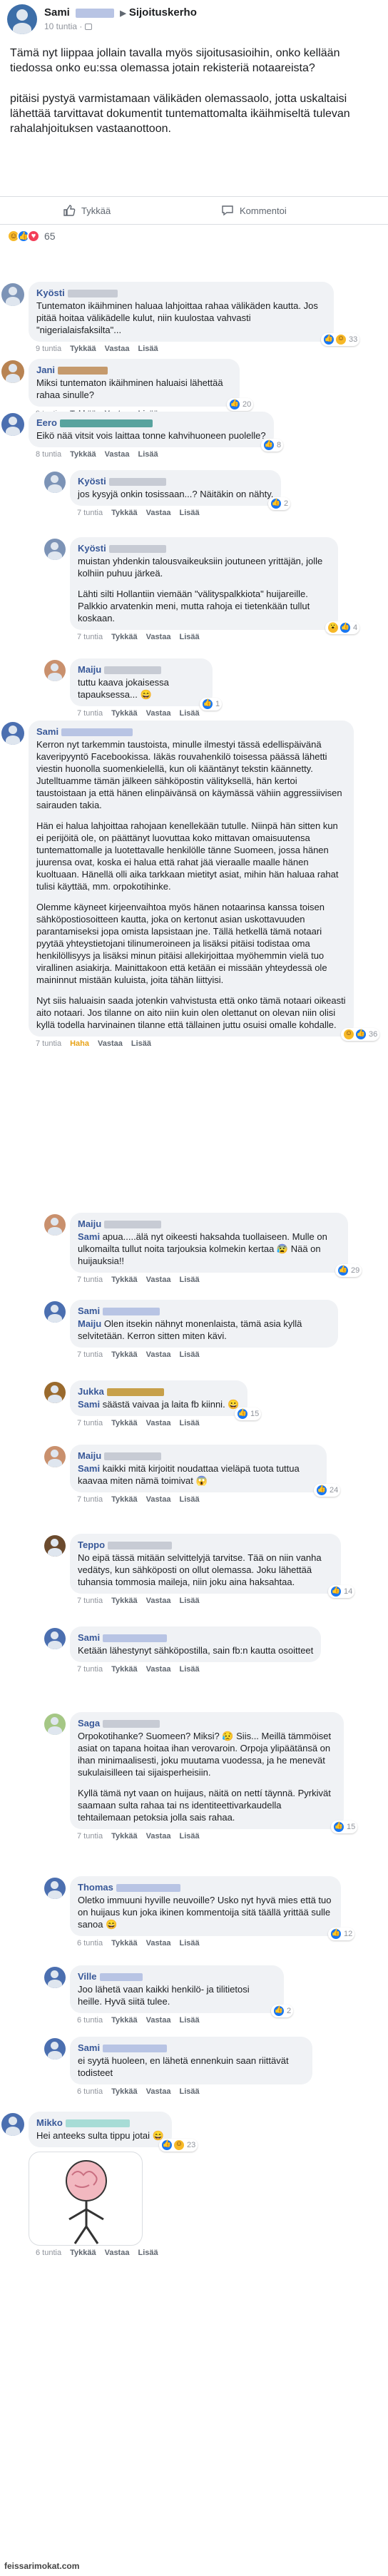 Image resolution: width=388 pixels, height=2576 pixels. What do you see at coordinates (57, 12) in the screenshot?
I see `post-author-name: Sami` at bounding box center [57, 12].